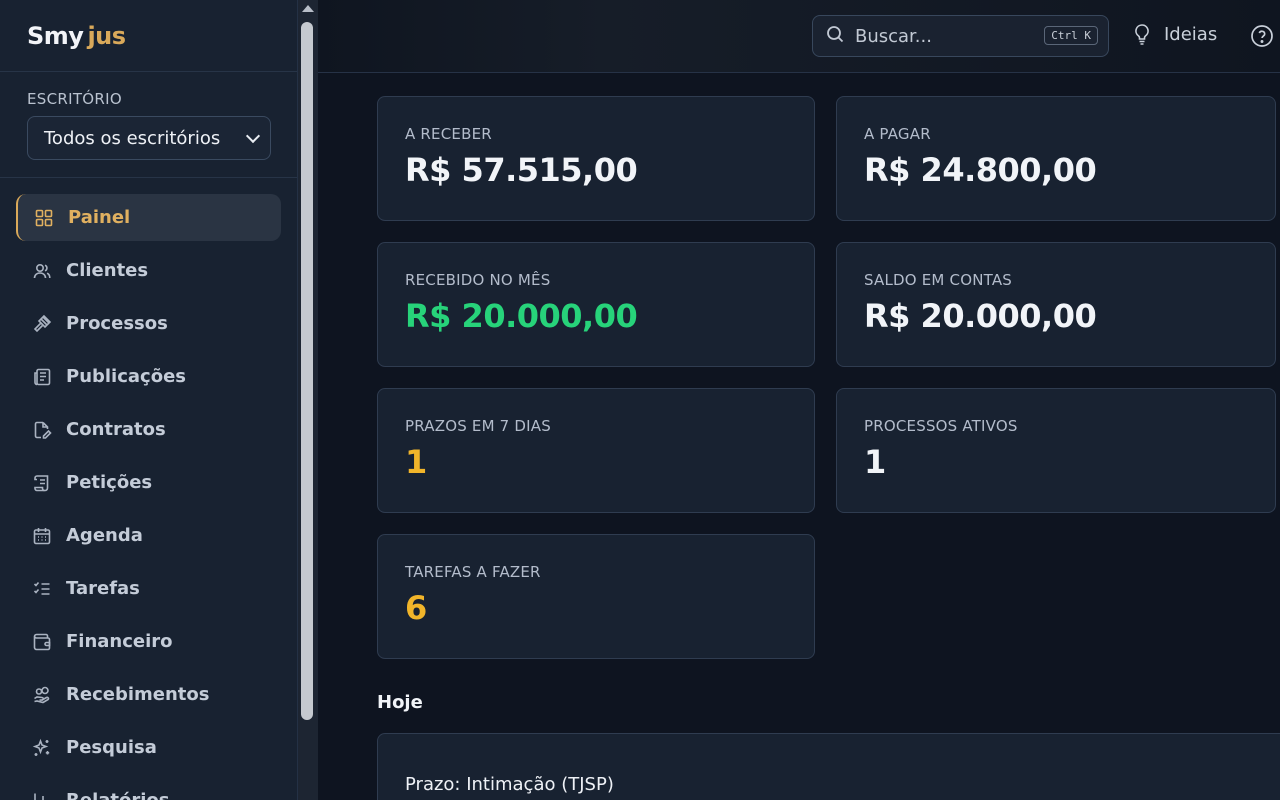 Image resolution: width=1280 pixels, height=800 pixels. Describe the element at coordinates (42, 430) in the screenshot. I see `file-edit-icon` at that location.